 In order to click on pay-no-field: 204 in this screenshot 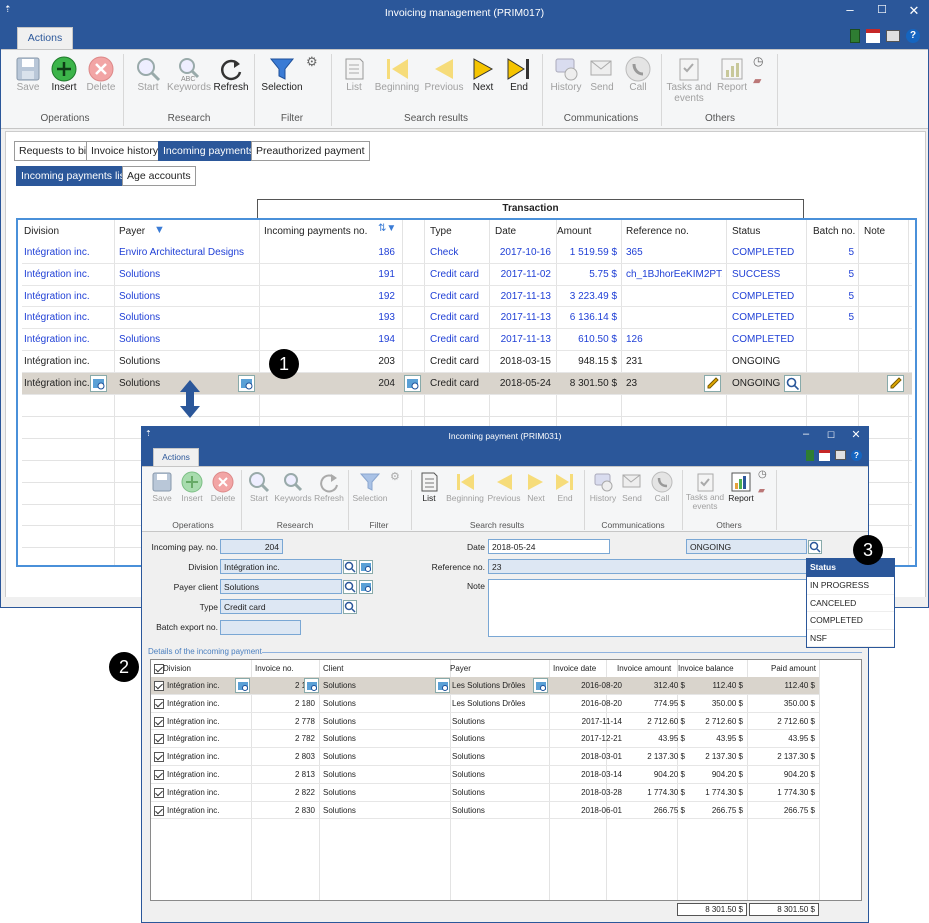, I will do `click(251, 546)`.